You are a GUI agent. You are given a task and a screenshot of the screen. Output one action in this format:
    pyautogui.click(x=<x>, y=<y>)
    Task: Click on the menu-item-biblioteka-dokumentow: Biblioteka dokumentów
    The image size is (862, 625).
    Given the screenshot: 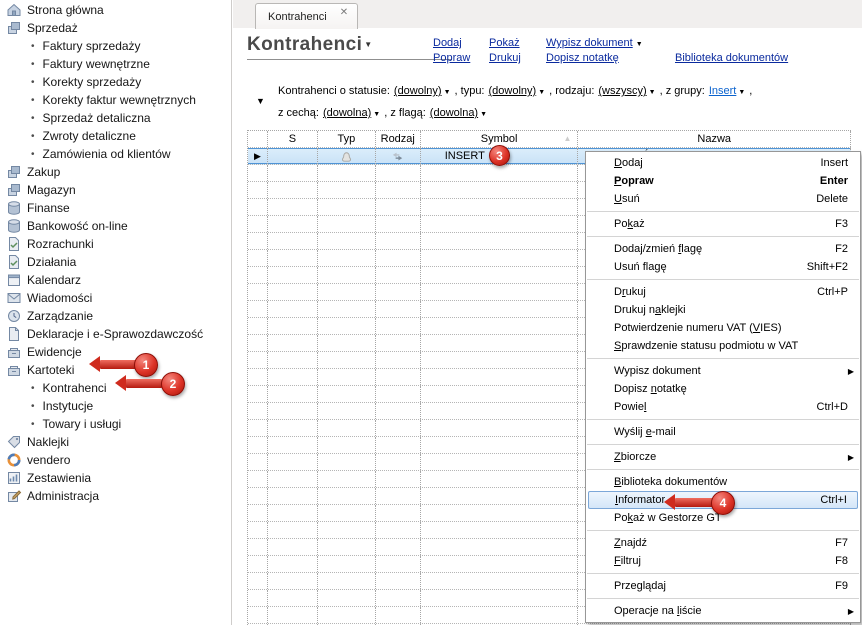 What is the action you would take?
    pyautogui.click(x=723, y=482)
    